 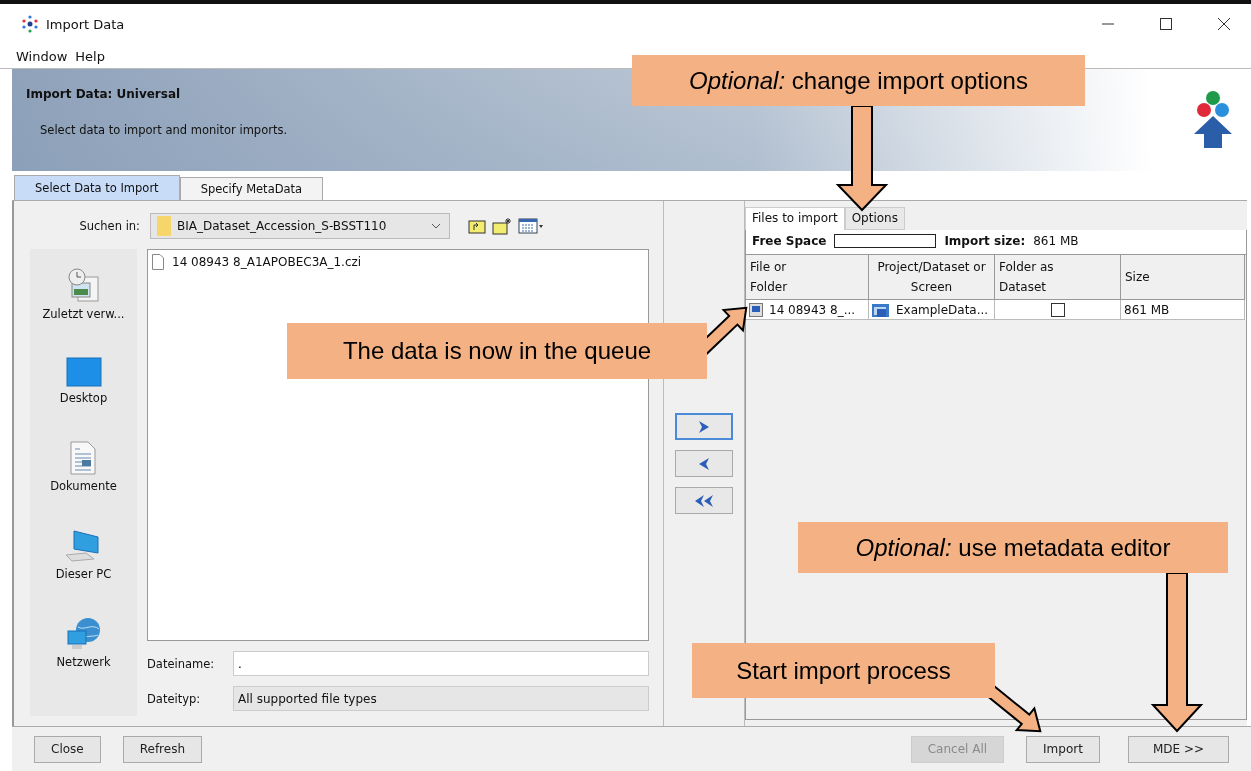 What do you see at coordinates (441, 663) in the screenshot?
I see `file-name-input: .` at bounding box center [441, 663].